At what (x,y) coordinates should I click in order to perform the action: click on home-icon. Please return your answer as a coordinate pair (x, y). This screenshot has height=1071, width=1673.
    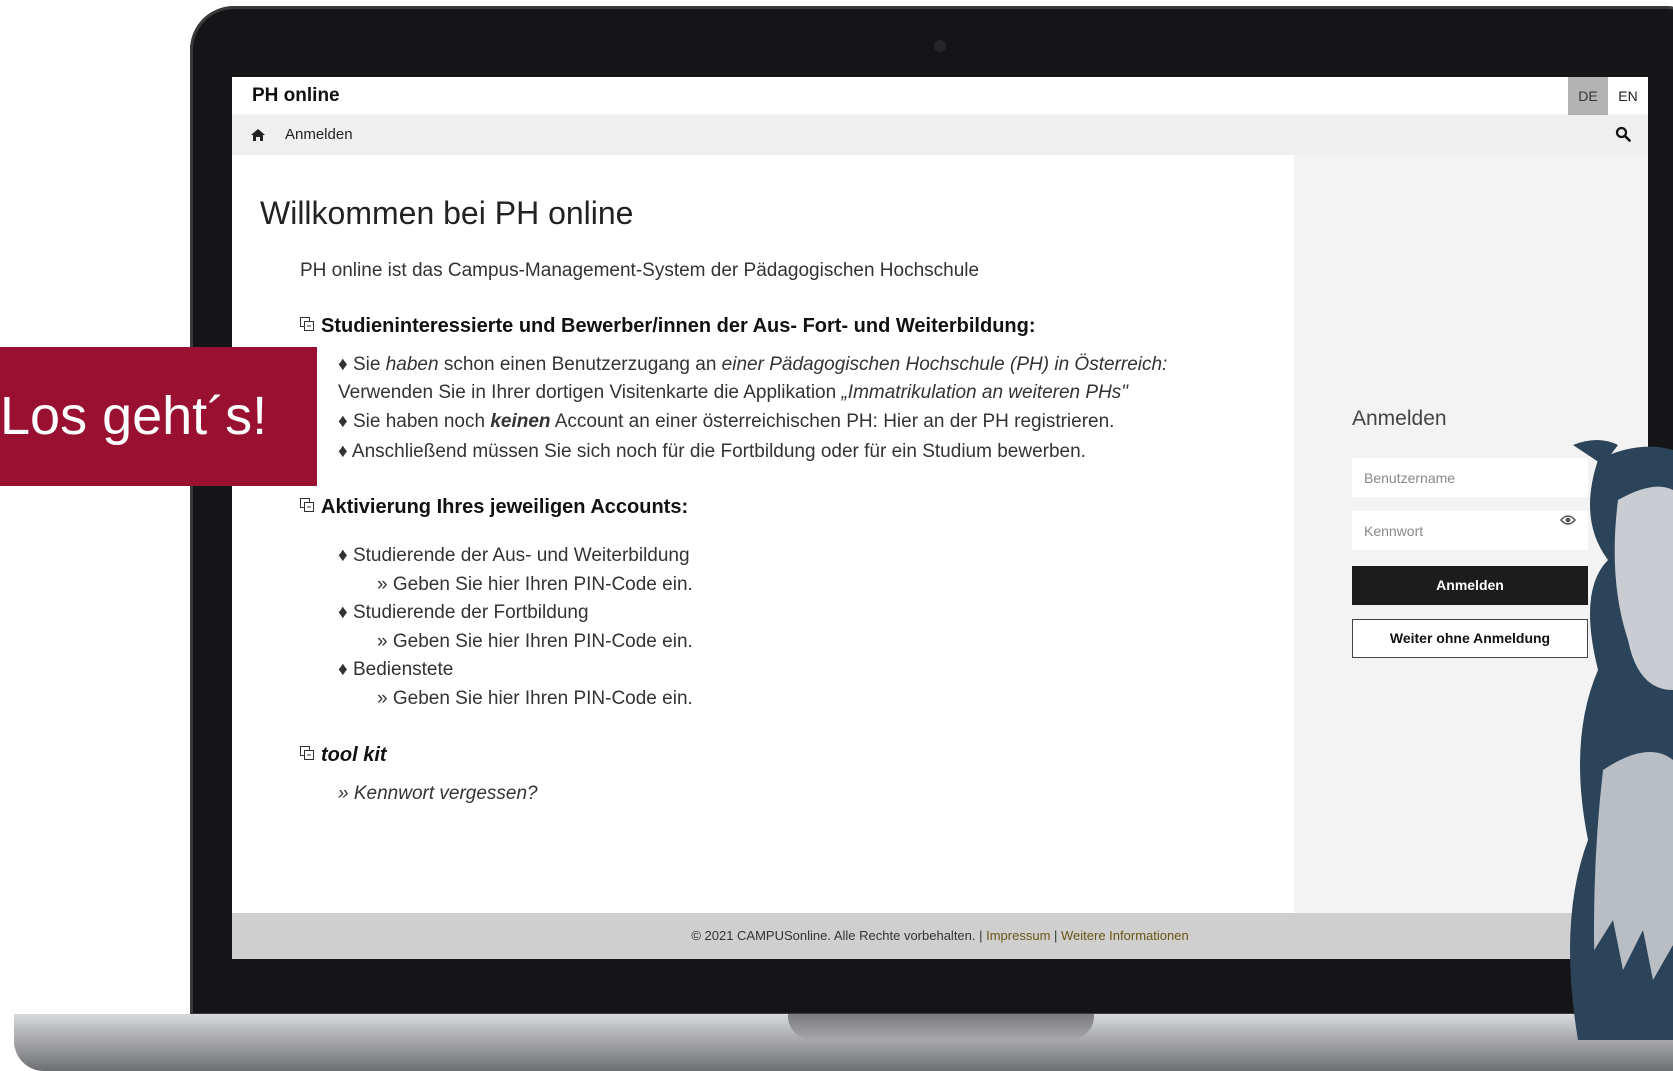
    Looking at the image, I should click on (258, 135).